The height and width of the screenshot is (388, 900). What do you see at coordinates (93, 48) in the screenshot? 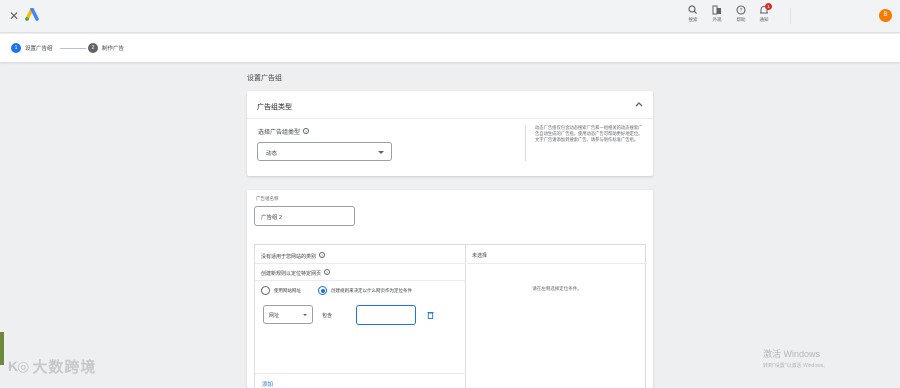
I see `step-number: 2` at bounding box center [93, 48].